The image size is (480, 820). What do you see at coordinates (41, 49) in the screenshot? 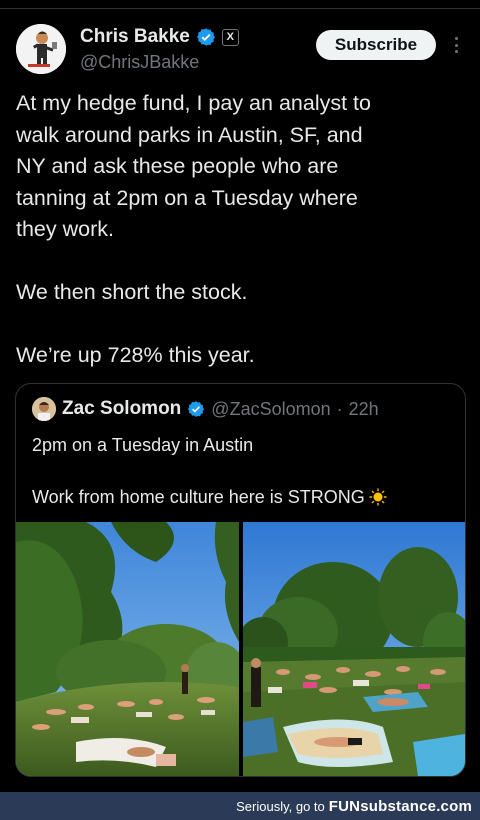
I see `author-avatar` at bounding box center [41, 49].